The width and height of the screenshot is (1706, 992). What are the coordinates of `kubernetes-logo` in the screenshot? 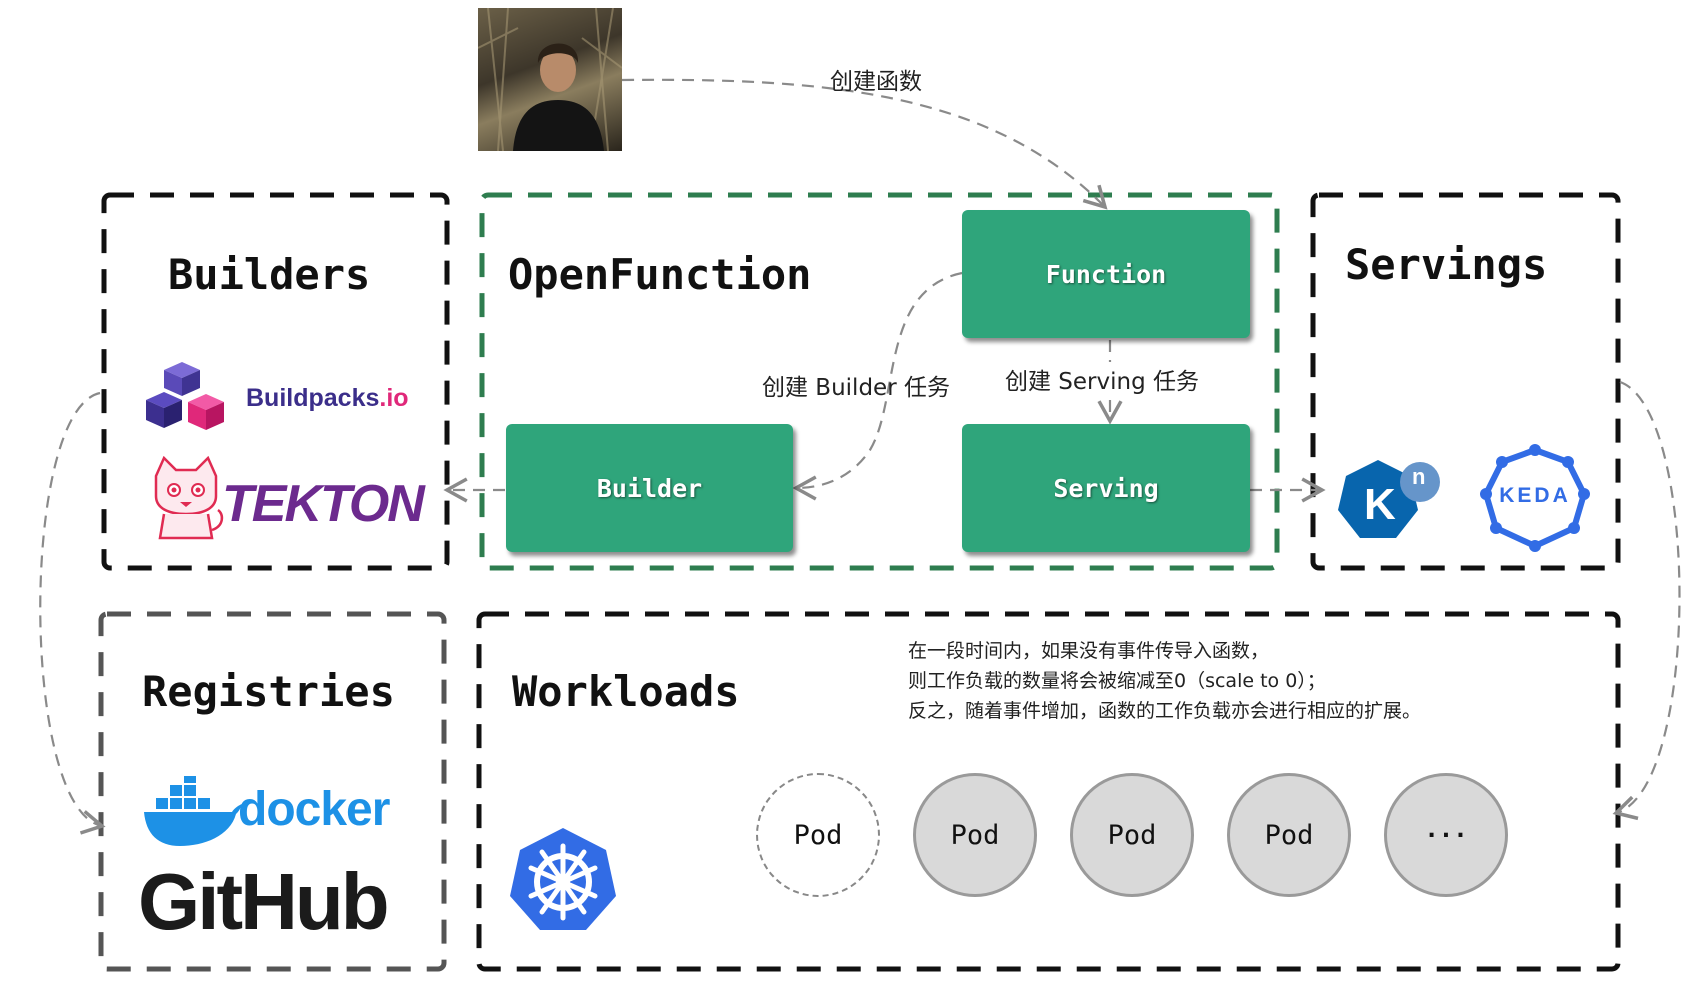 It's located at (563, 880).